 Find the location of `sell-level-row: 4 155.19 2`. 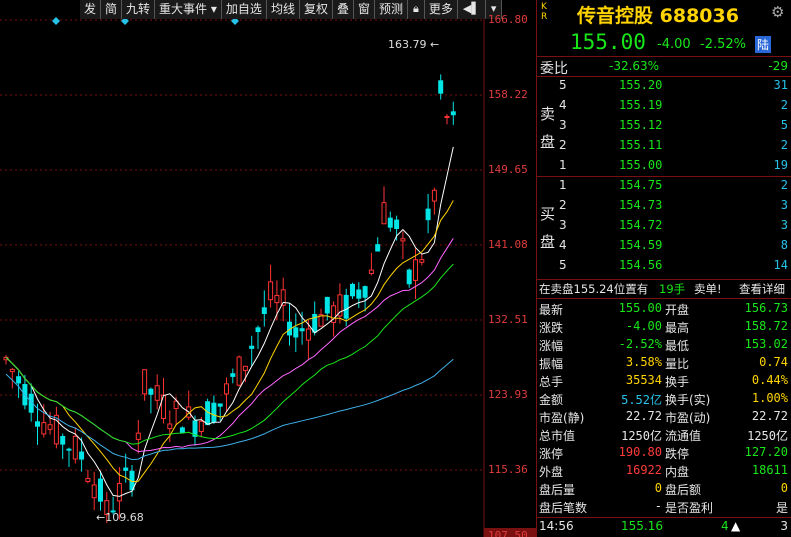

sell-level-row: 4 155.19 2 is located at coordinates (664, 106).